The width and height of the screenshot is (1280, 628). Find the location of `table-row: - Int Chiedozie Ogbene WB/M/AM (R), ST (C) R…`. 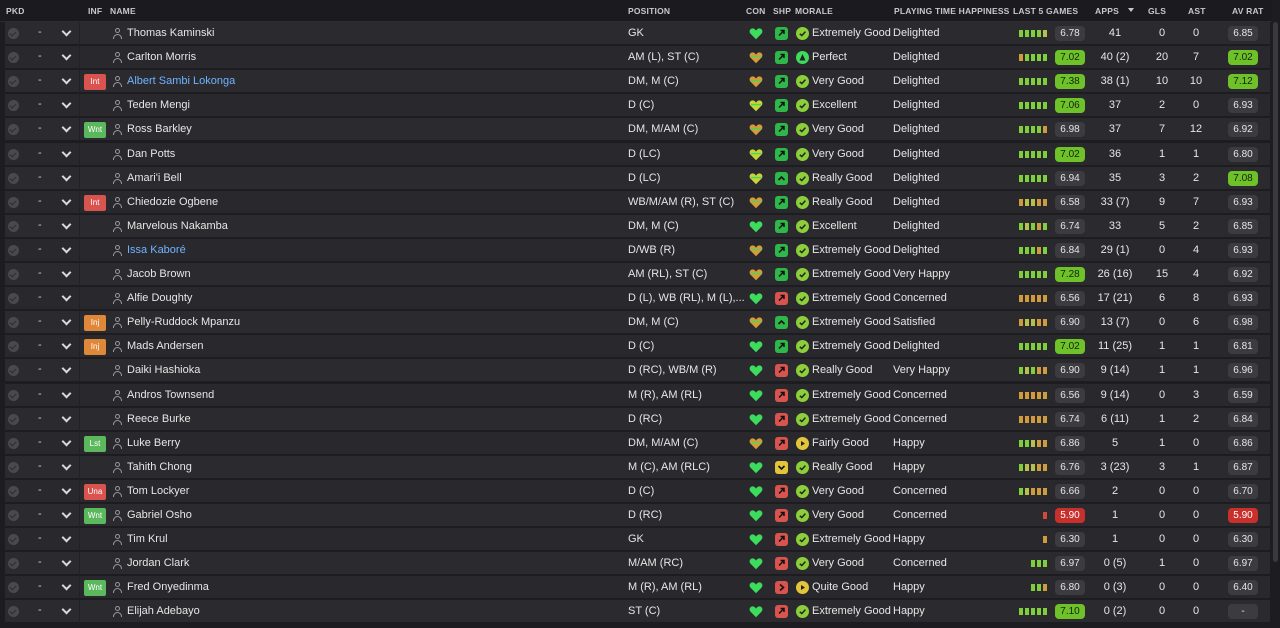

table-row: - Int Chiedozie Ogbene WB/M/AM (R), ST (C) R… is located at coordinates (637, 202).